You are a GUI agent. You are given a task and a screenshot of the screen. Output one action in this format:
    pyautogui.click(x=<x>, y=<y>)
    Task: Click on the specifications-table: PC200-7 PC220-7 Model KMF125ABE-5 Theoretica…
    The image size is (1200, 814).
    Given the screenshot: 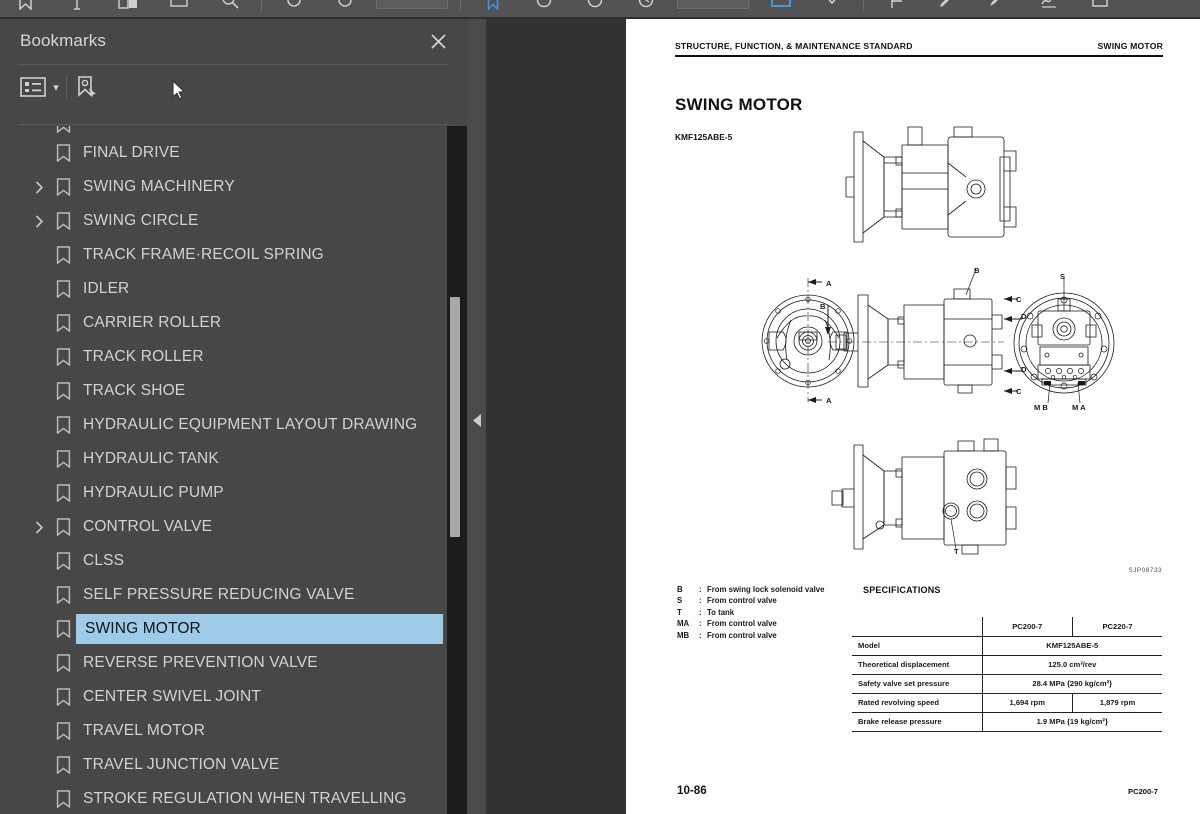 What is the action you would take?
    pyautogui.click(x=1007, y=674)
    